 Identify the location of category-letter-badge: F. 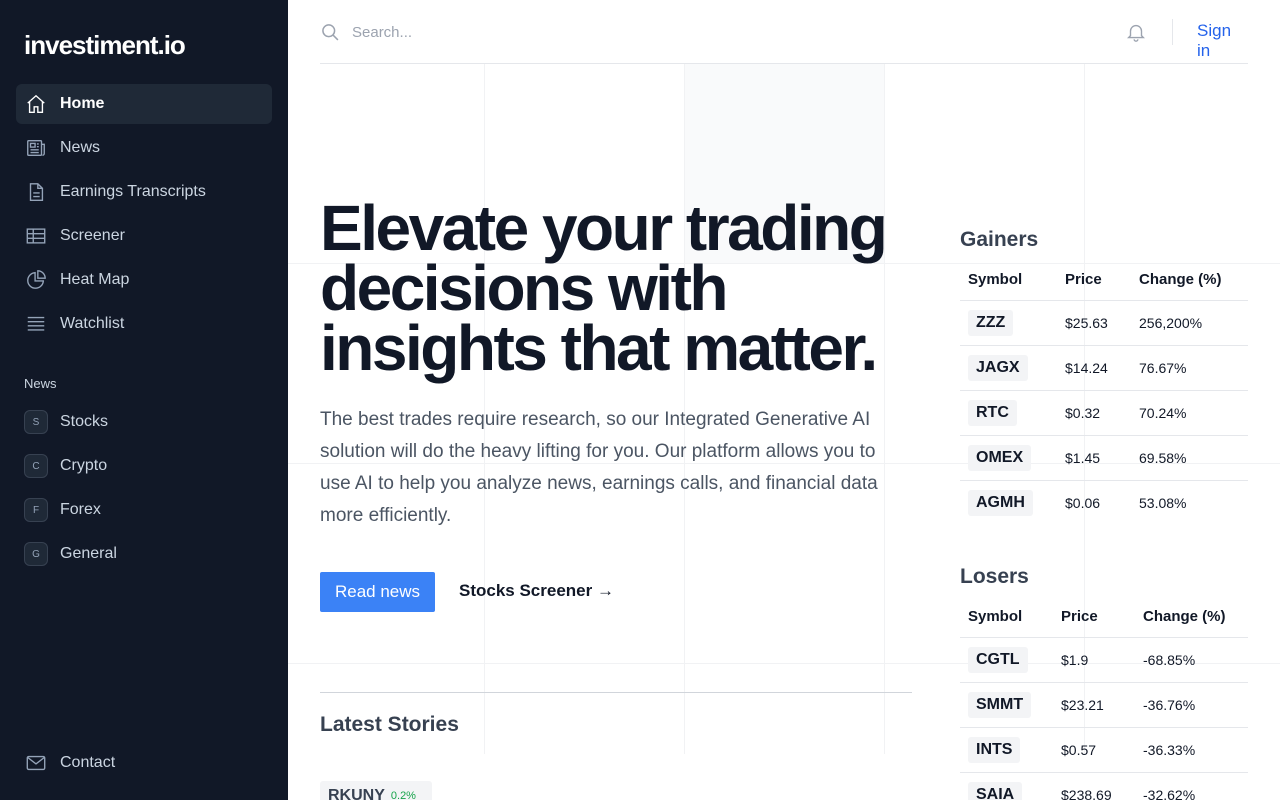
(36, 510).